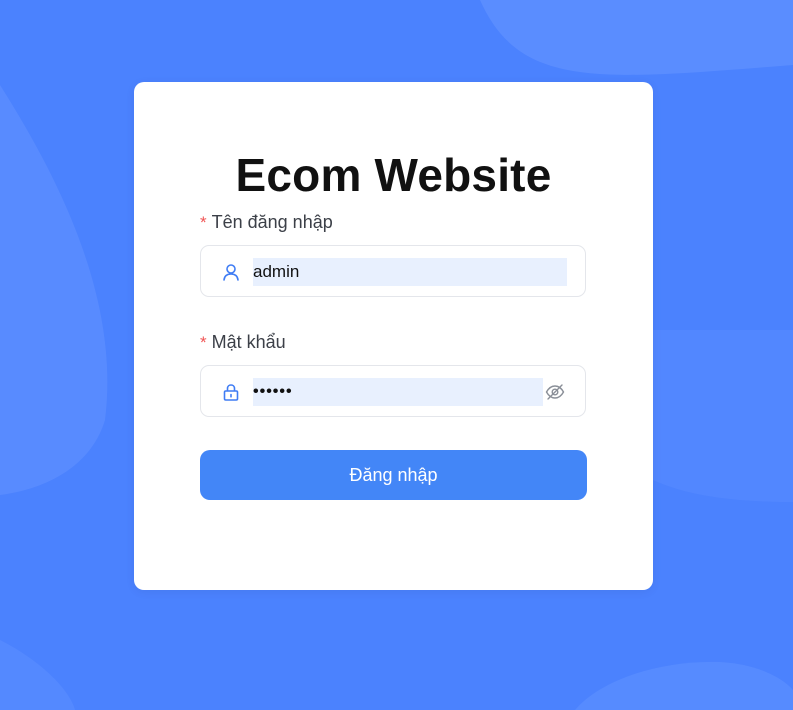 The width and height of the screenshot is (793, 710). I want to click on username-input: admin, so click(393, 271).